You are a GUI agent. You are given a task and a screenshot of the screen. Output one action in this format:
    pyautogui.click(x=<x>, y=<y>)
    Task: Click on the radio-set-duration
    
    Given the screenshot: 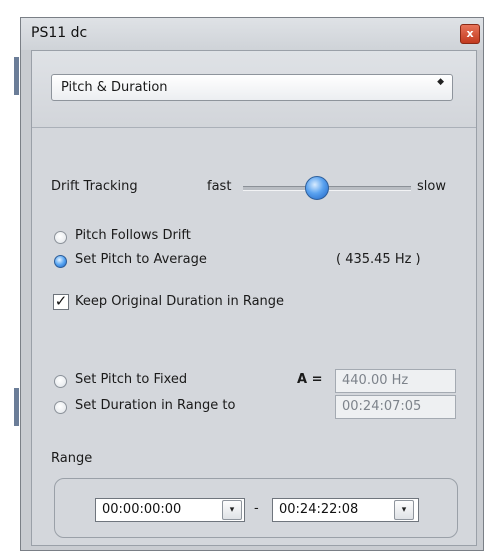 What is the action you would take?
    pyautogui.click(x=60, y=407)
    